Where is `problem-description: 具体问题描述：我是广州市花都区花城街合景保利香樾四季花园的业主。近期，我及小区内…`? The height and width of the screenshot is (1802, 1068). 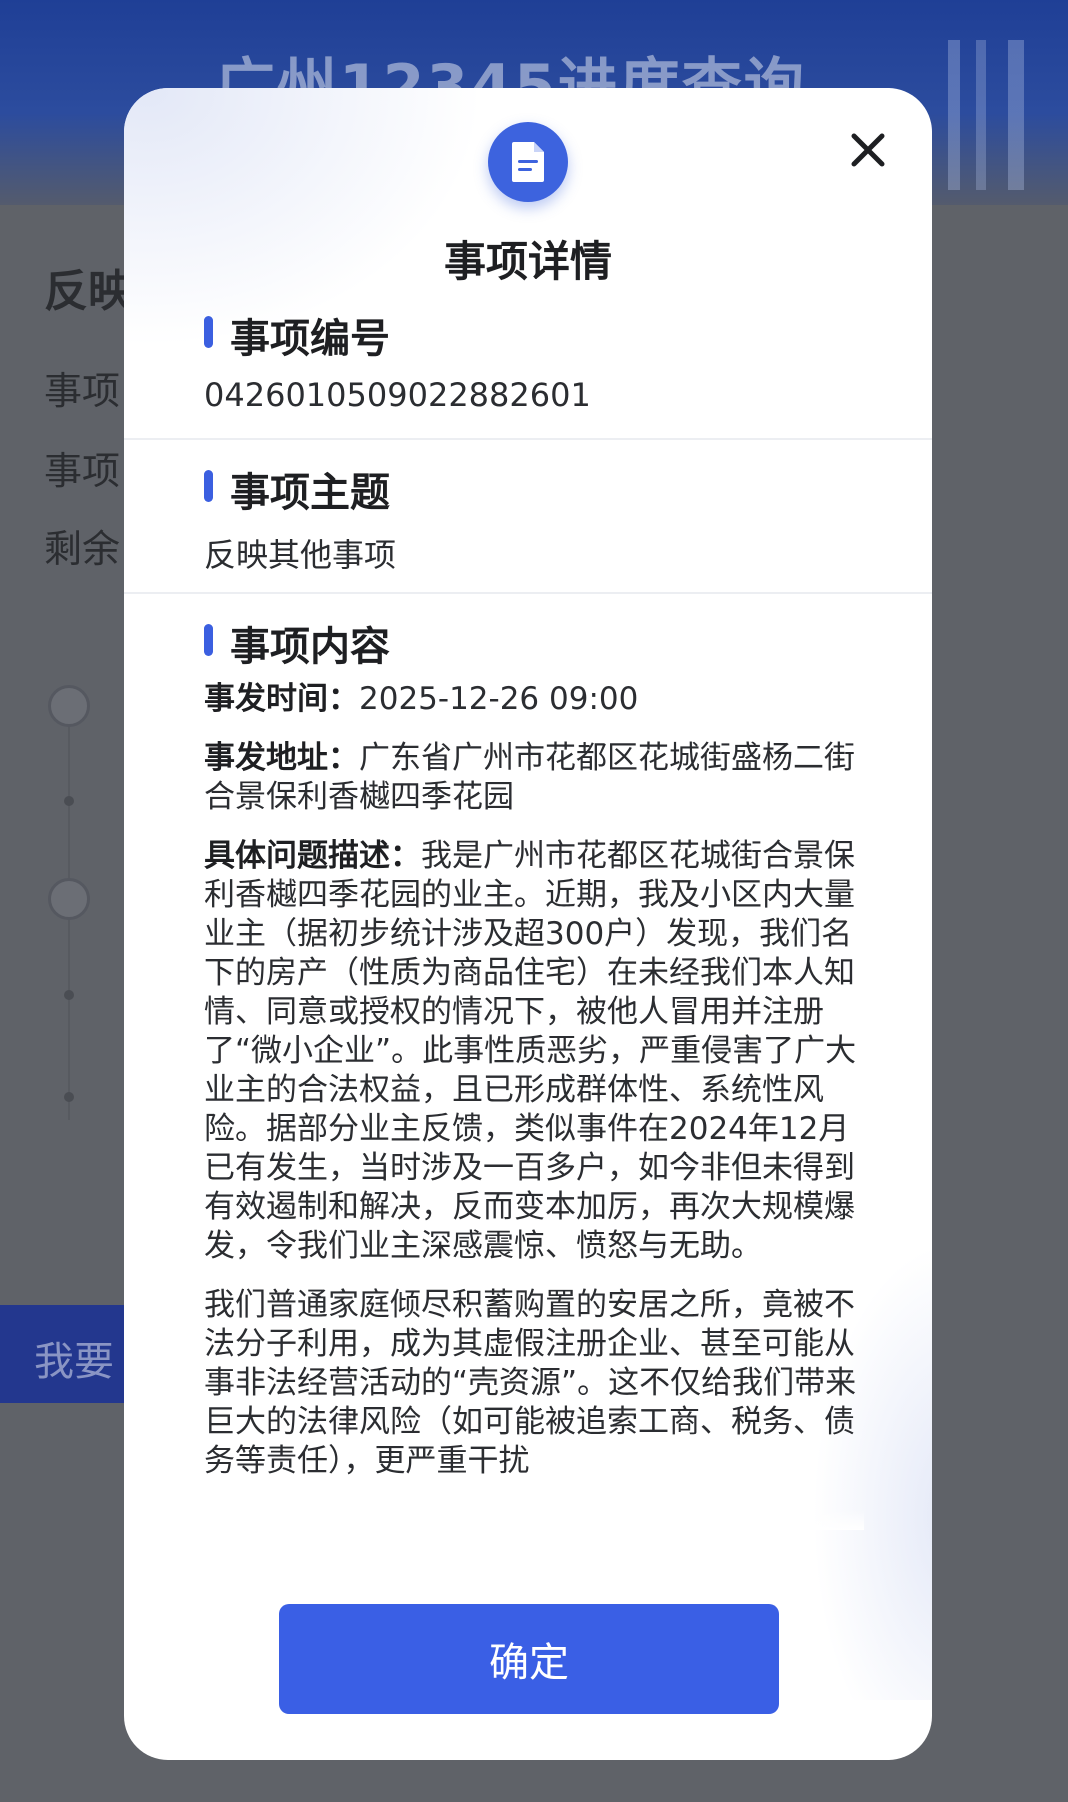
problem-description: 具体问题描述：我是广州市花都区花城街合景保利香樾四季花园的业主。近期，我及小区内… is located at coordinates (534, 1051).